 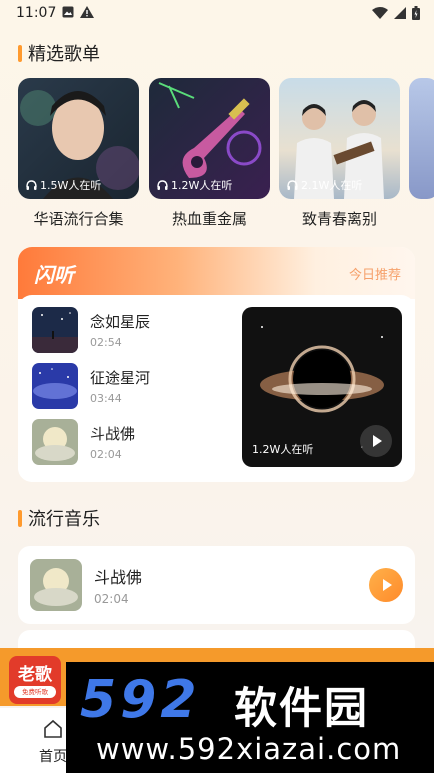 I want to click on song-item: 念如星辰 02:54, so click(x=132, y=331).